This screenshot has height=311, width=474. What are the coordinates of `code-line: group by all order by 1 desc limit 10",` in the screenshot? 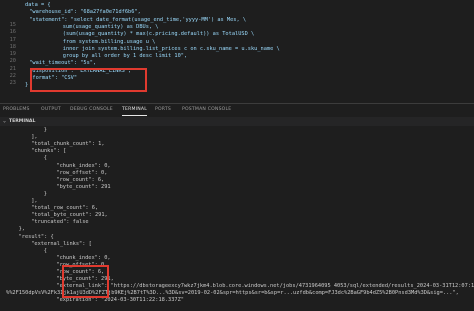 It's located at (125, 56).